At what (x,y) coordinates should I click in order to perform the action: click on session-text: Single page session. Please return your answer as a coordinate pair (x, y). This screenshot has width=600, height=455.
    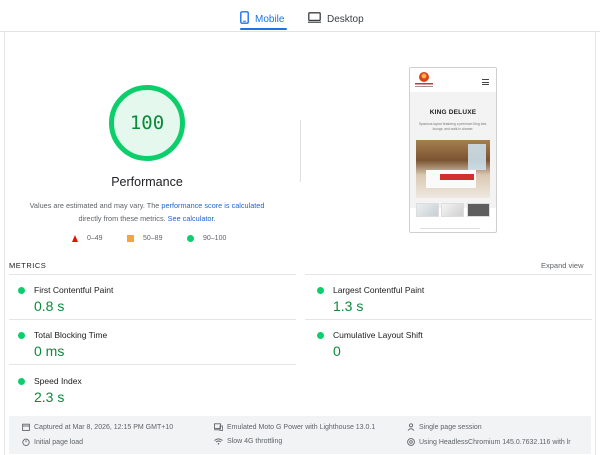
    Looking at the image, I should click on (450, 427).